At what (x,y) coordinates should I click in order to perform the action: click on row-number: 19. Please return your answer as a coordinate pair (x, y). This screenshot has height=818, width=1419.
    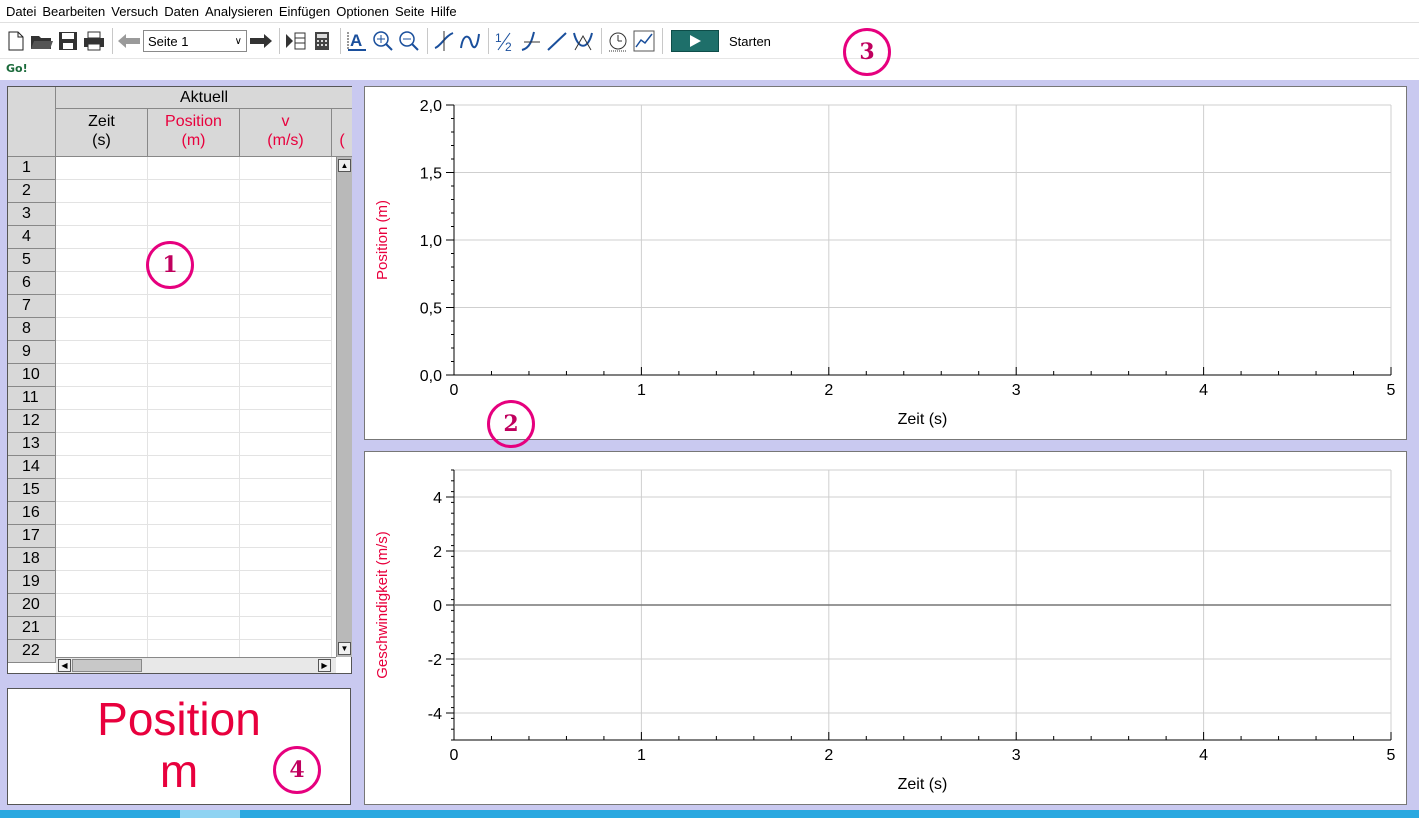
    Looking at the image, I should click on (32, 582).